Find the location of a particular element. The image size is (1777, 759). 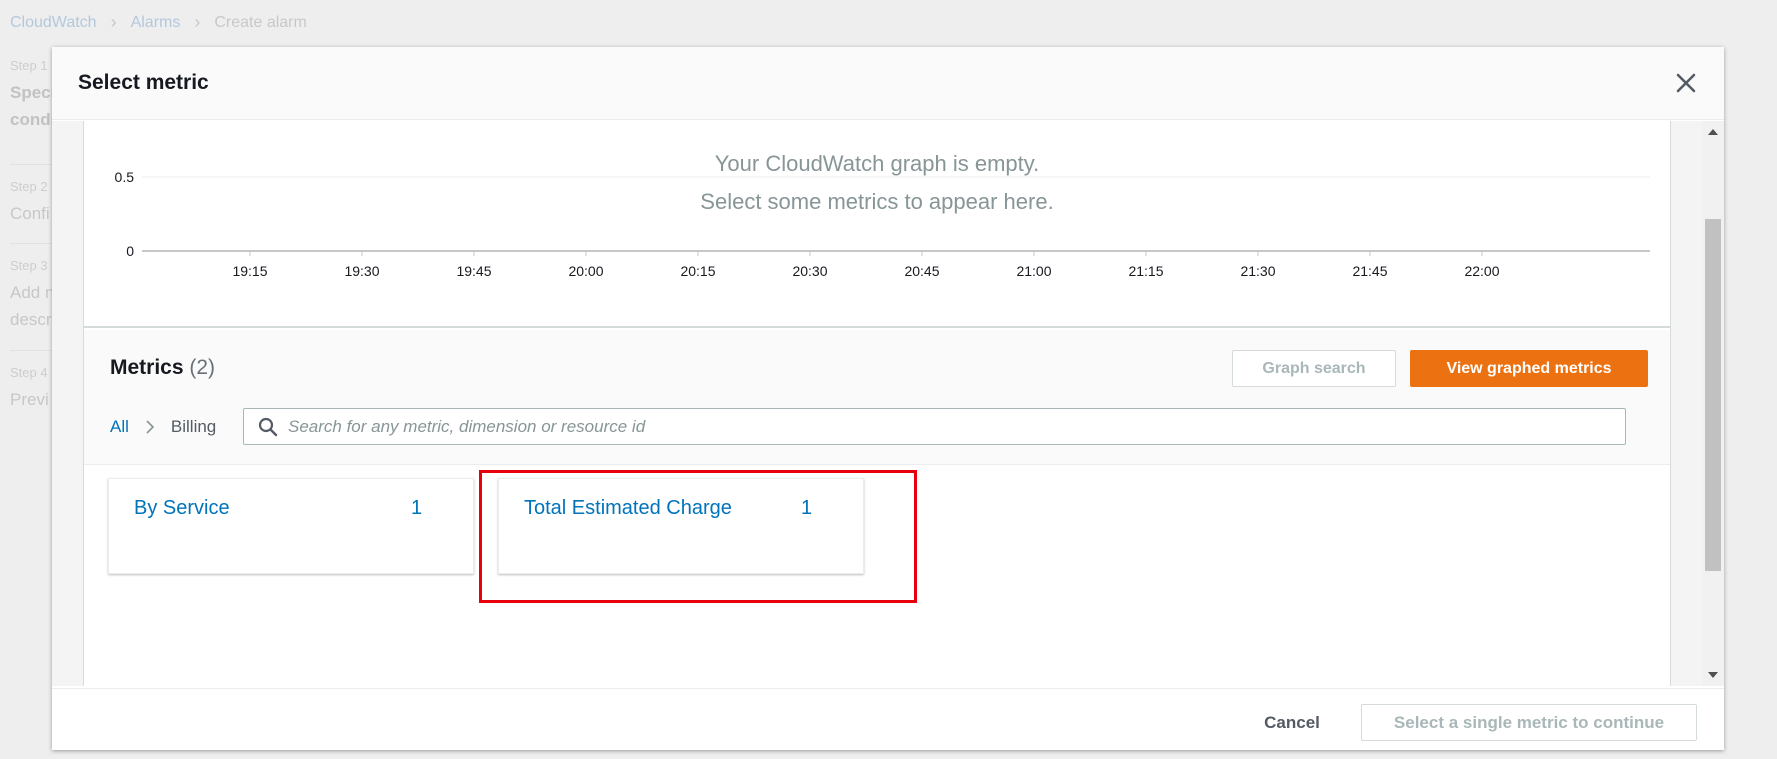

scroll-up-arrow-icon is located at coordinates (1713, 132).